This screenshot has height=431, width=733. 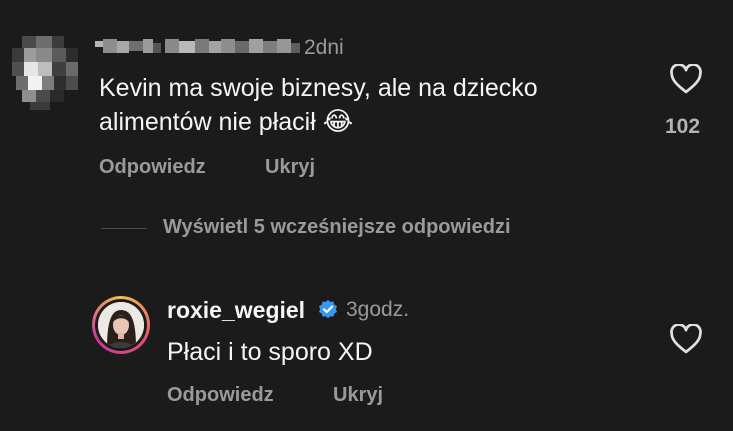 What do you see at coordinates (124, 228) in the screenshot?
I see `replies-divider` at bounding box center [124, 228].